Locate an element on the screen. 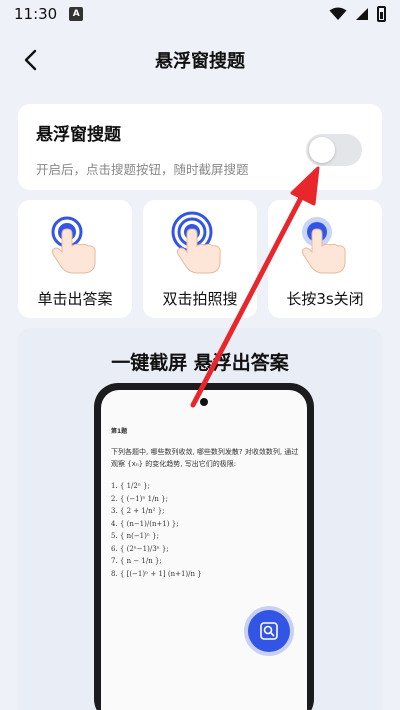 The width and height of the screenshot is (400, 710). app-notification-icon: A is located at coordinates (76, 14).